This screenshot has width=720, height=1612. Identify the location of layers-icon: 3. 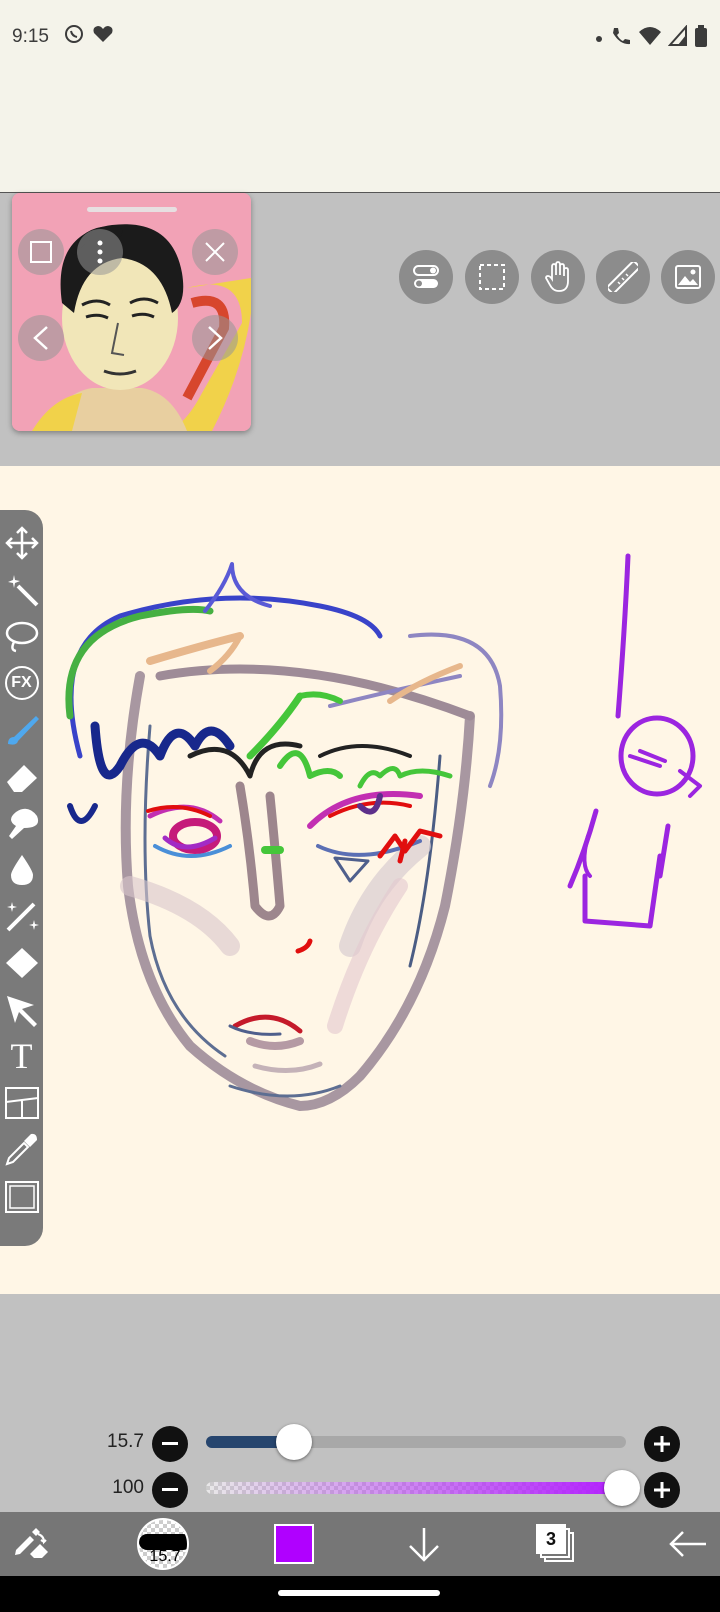
(556, 1544).